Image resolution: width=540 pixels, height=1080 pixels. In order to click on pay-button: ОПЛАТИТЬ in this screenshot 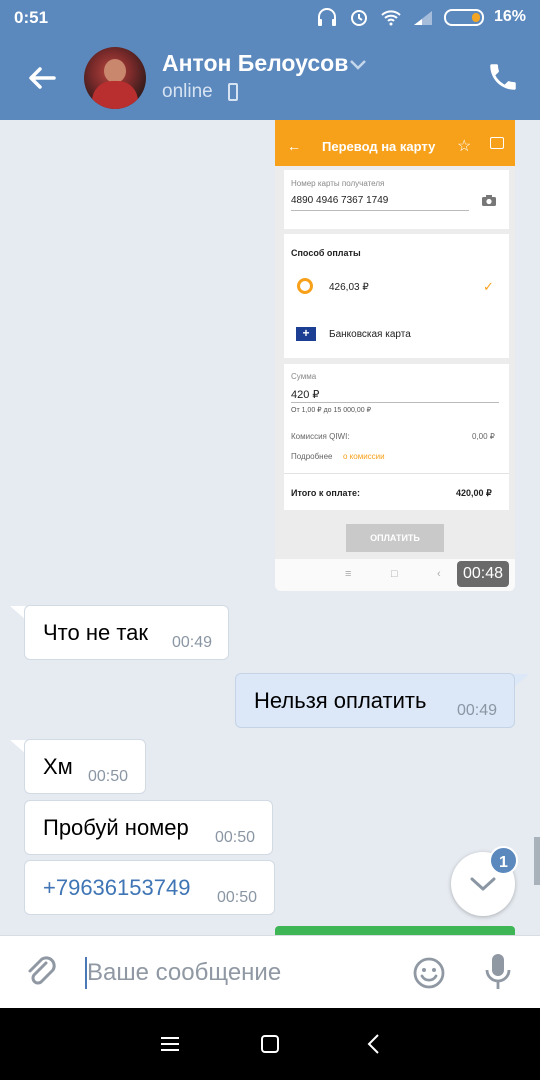, I will do `click(395, 538)`.